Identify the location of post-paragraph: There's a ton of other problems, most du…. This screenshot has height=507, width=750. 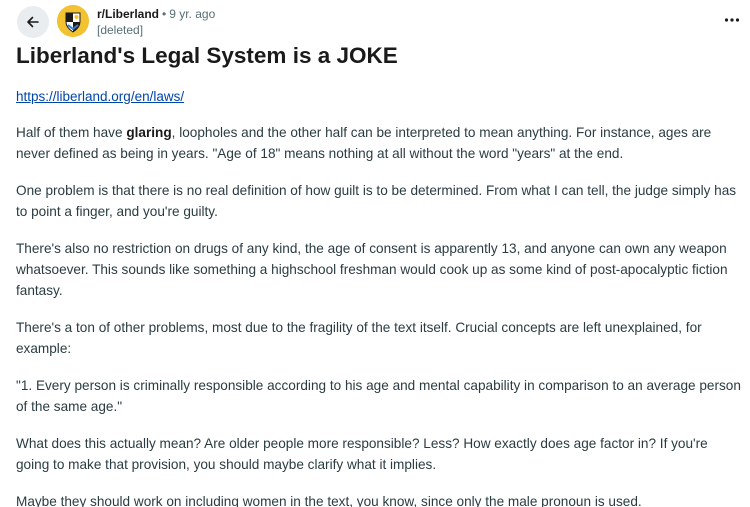
(359, 338).